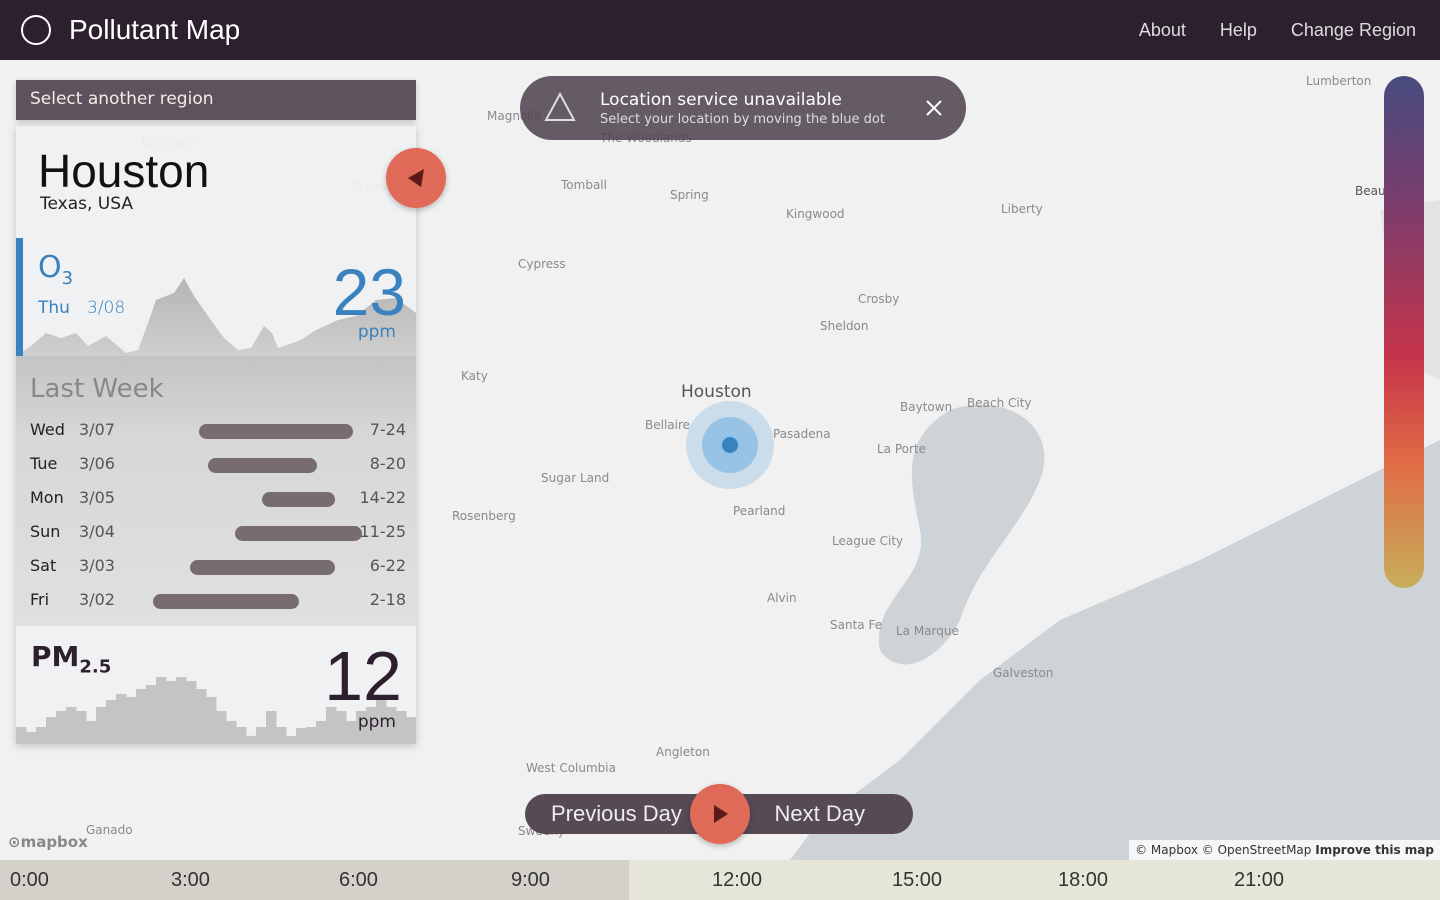 The height and width of the screenshot is (900, 1440). I want to click on nav-about: About, so click(1162, 30).